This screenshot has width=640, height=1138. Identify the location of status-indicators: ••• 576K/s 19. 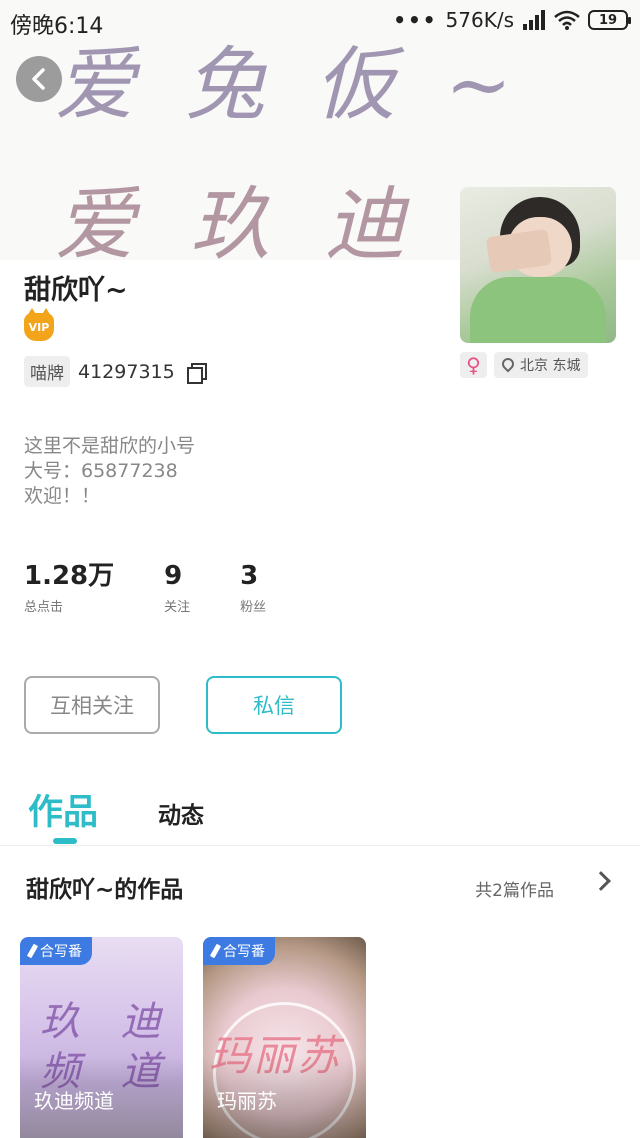
(512, 20).